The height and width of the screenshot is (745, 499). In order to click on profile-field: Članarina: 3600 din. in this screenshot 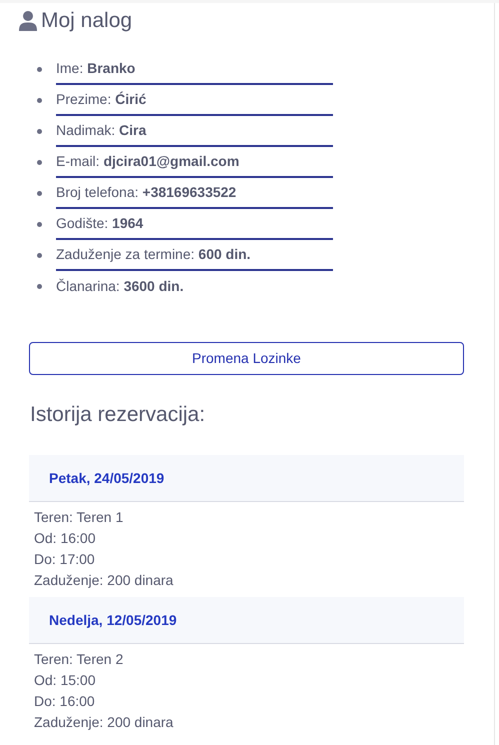, I will do `click(120, 286)`.